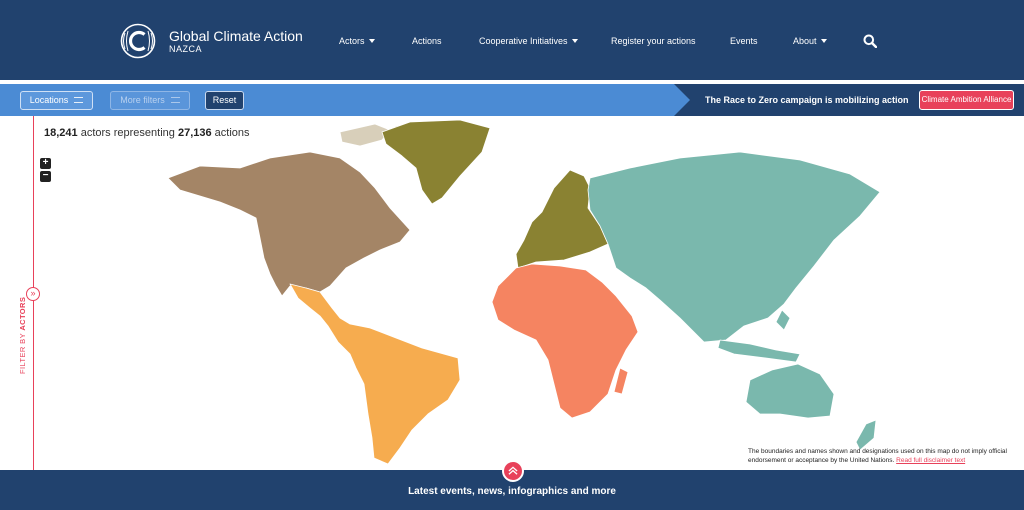  Describe the element at coordinates (966, 100) in the screenshot. I see `climate-ambition-alliance-button: Climate Ambition Alliance` at that location.